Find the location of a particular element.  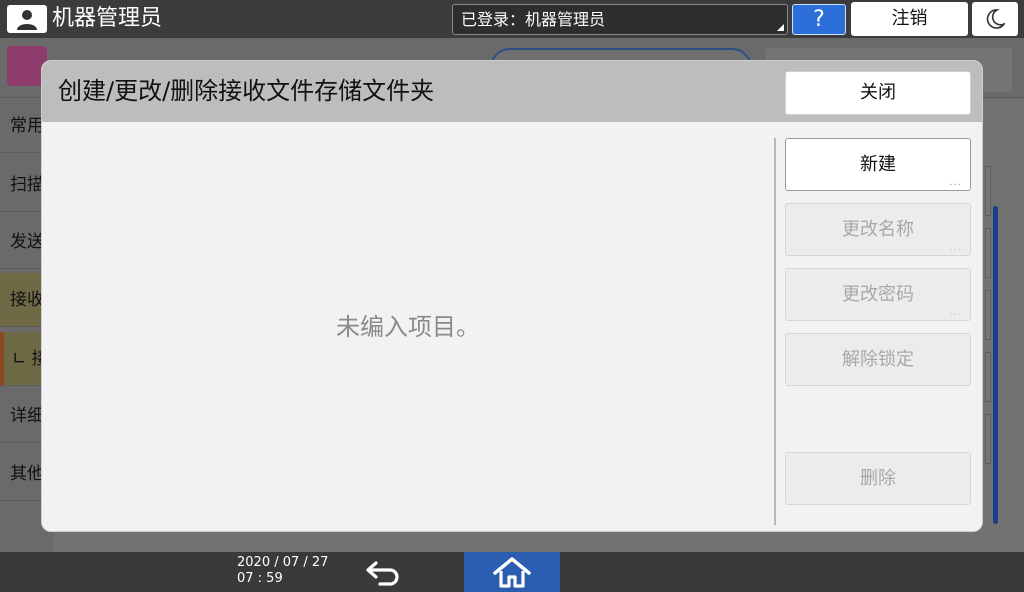

top-bar: 机器管理员 已登录：机器管理员 ? 注销 is located at coordinates (512, 19).